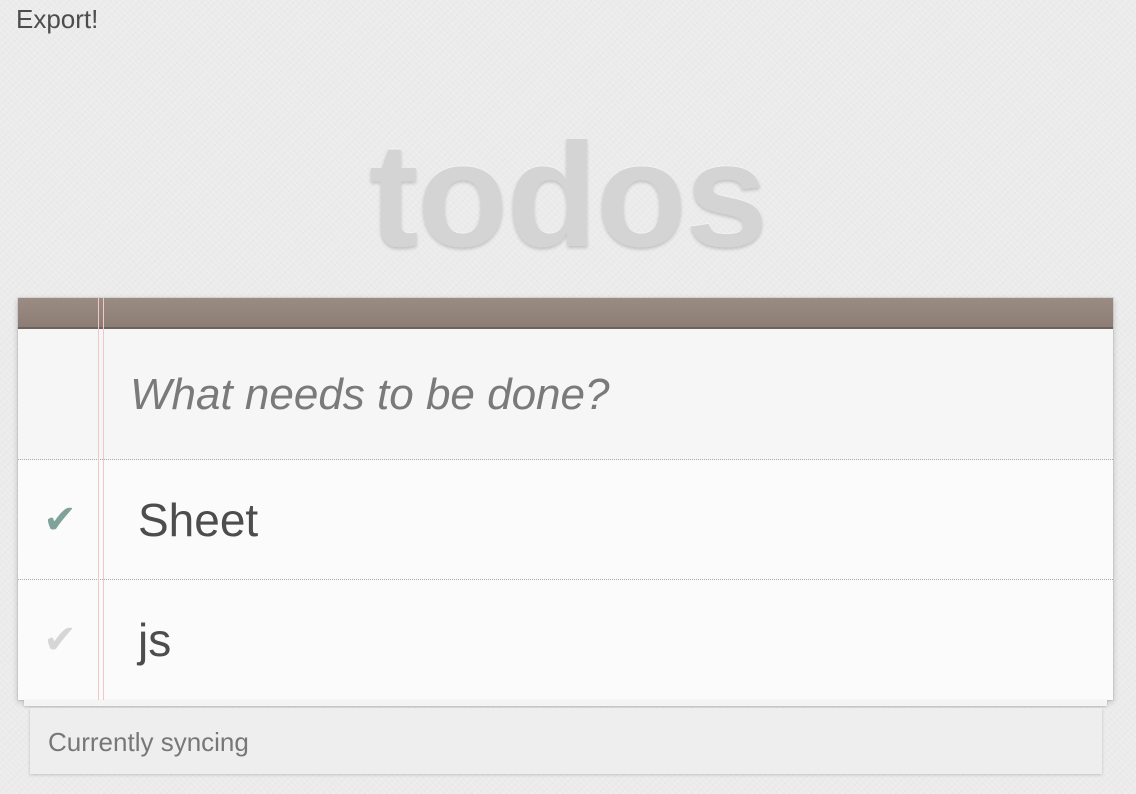  What do you see at coordinates (600, 395) in the screenshot?
I see `new-todo-input` at bounding box center [600, 395].